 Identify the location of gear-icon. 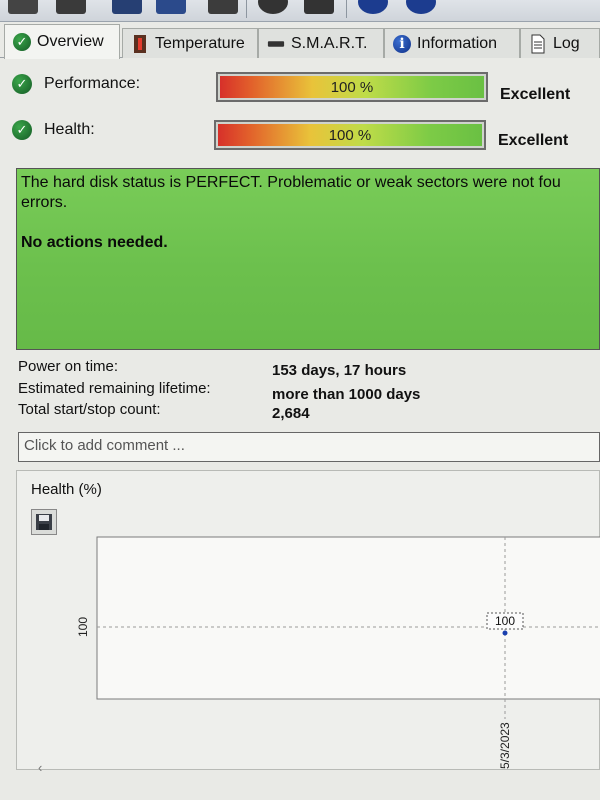
(273, 7).